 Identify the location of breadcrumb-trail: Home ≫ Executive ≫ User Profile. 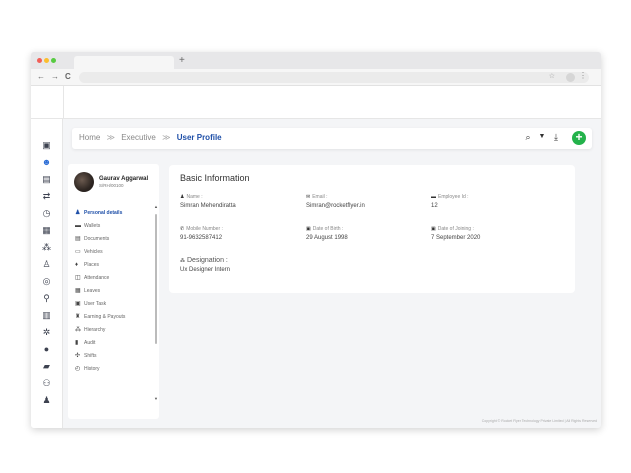
(150, 137).